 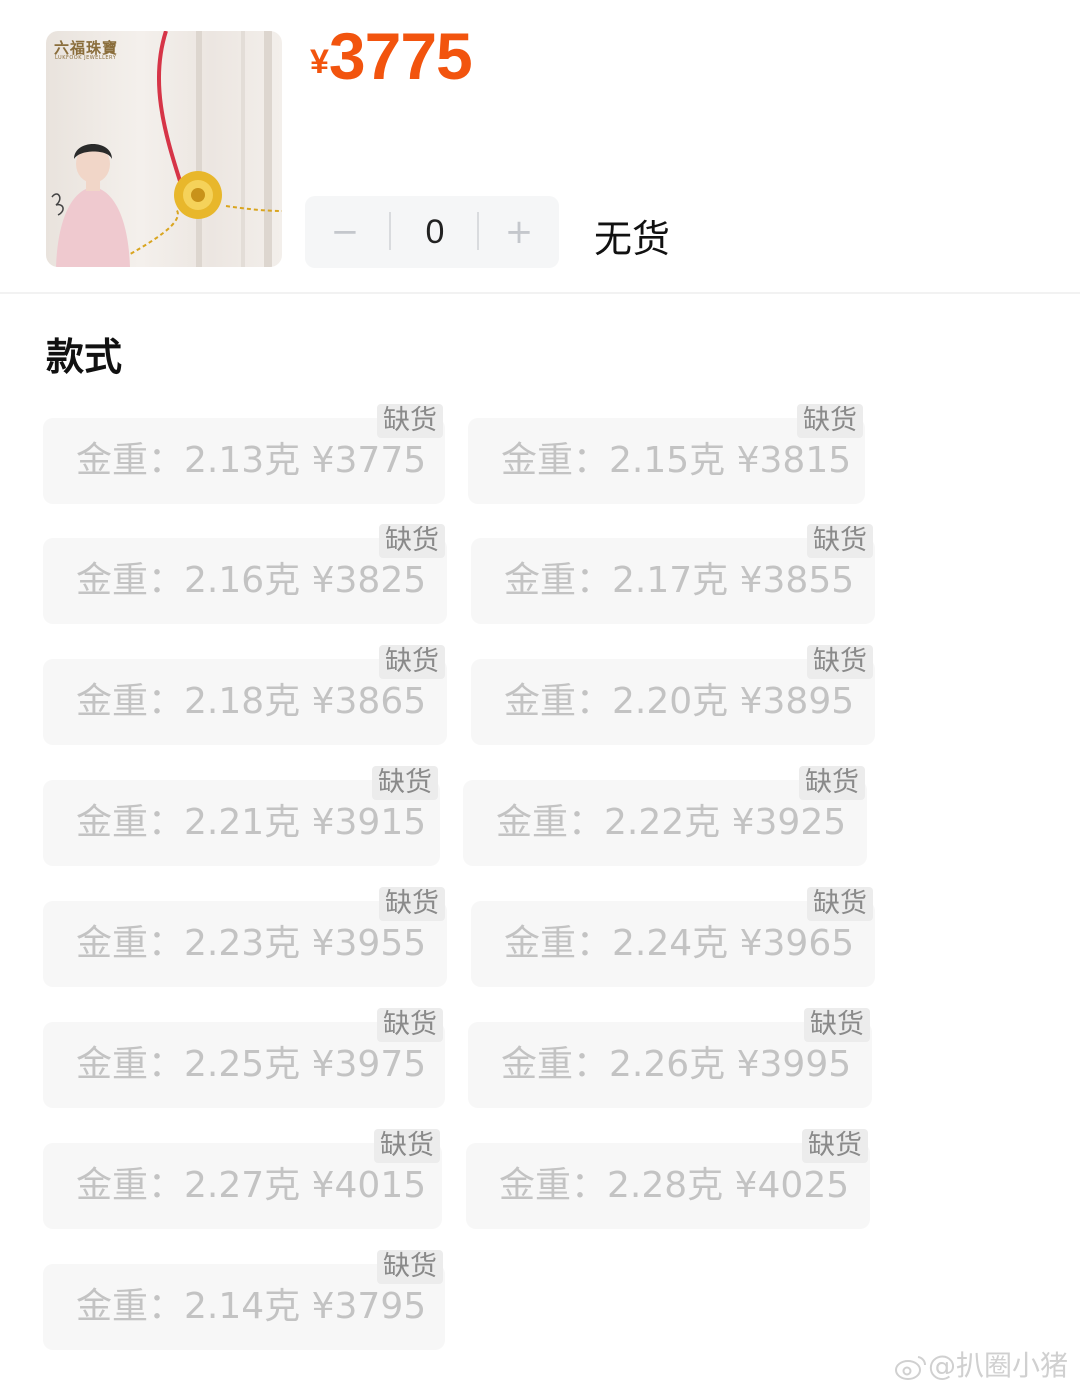 I want to click on stepper-divider, so click(x=390, y=231).